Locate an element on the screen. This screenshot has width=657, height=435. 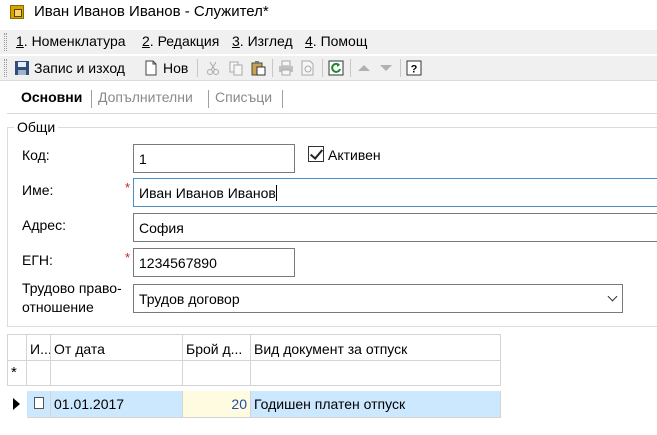
copy-button is located at coordinates (236, 68).